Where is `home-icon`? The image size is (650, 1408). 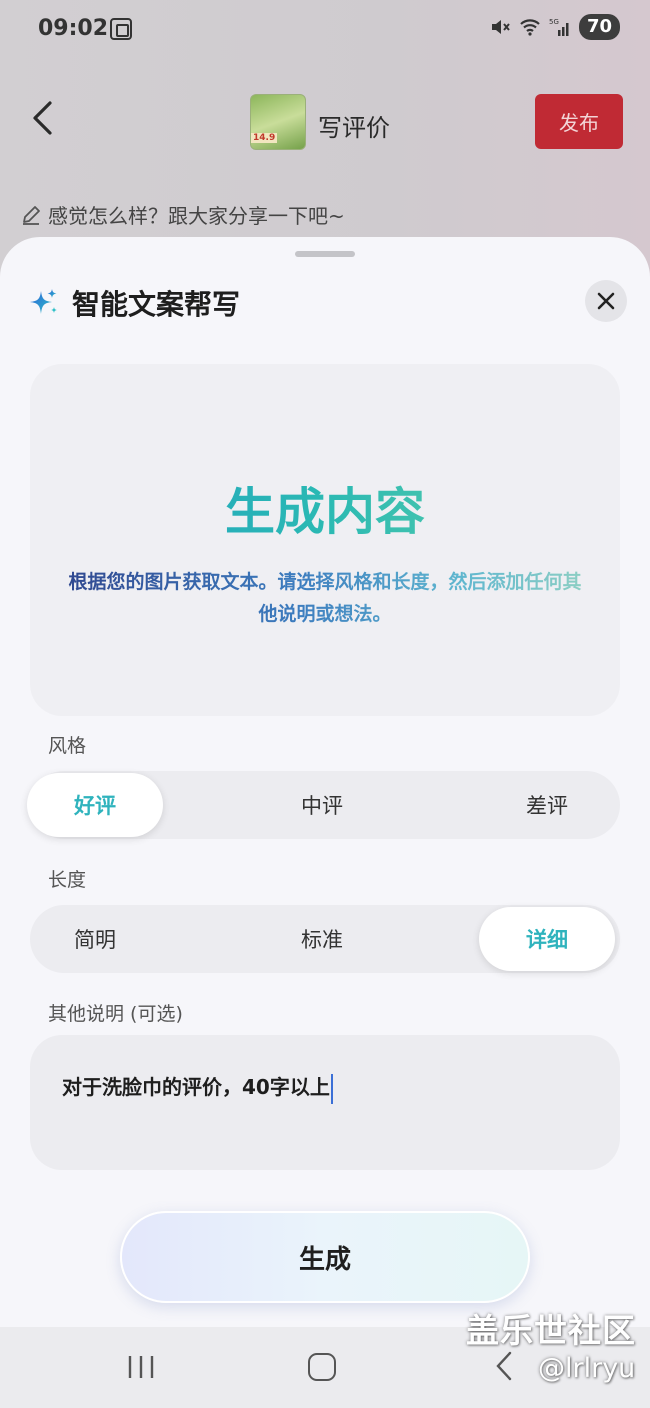
home-icon is located at coordinates (322, 1367).